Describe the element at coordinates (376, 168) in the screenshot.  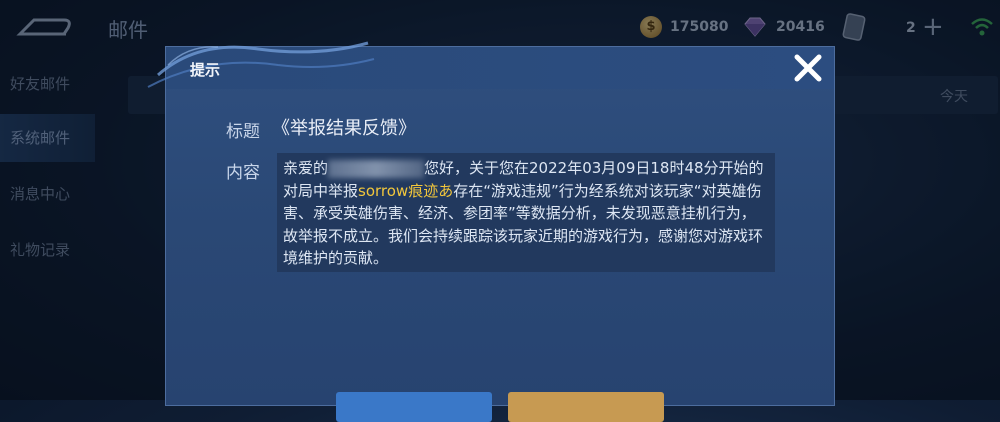
I see `blurred-username` at that location.